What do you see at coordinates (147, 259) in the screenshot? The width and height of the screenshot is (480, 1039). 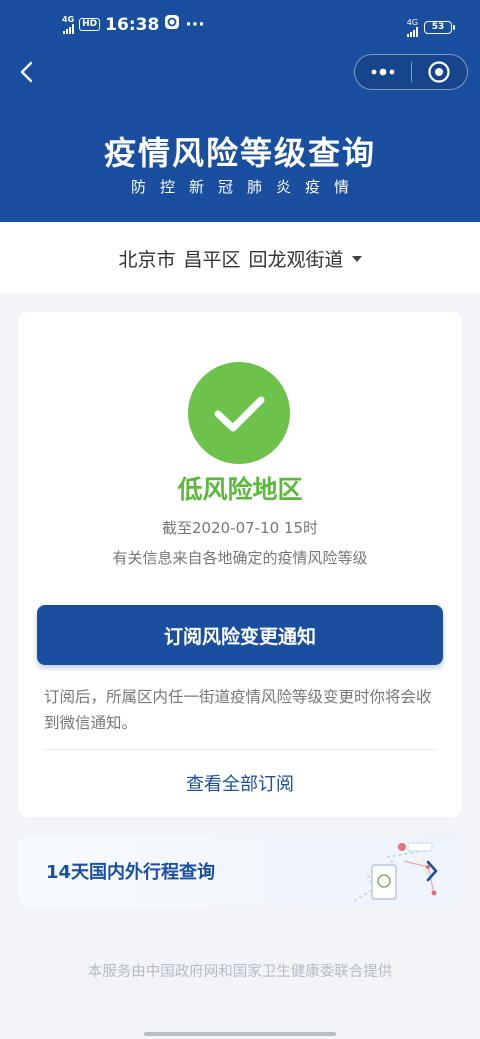 I see `location-city: 北京市` at bounding box center [147, 259].